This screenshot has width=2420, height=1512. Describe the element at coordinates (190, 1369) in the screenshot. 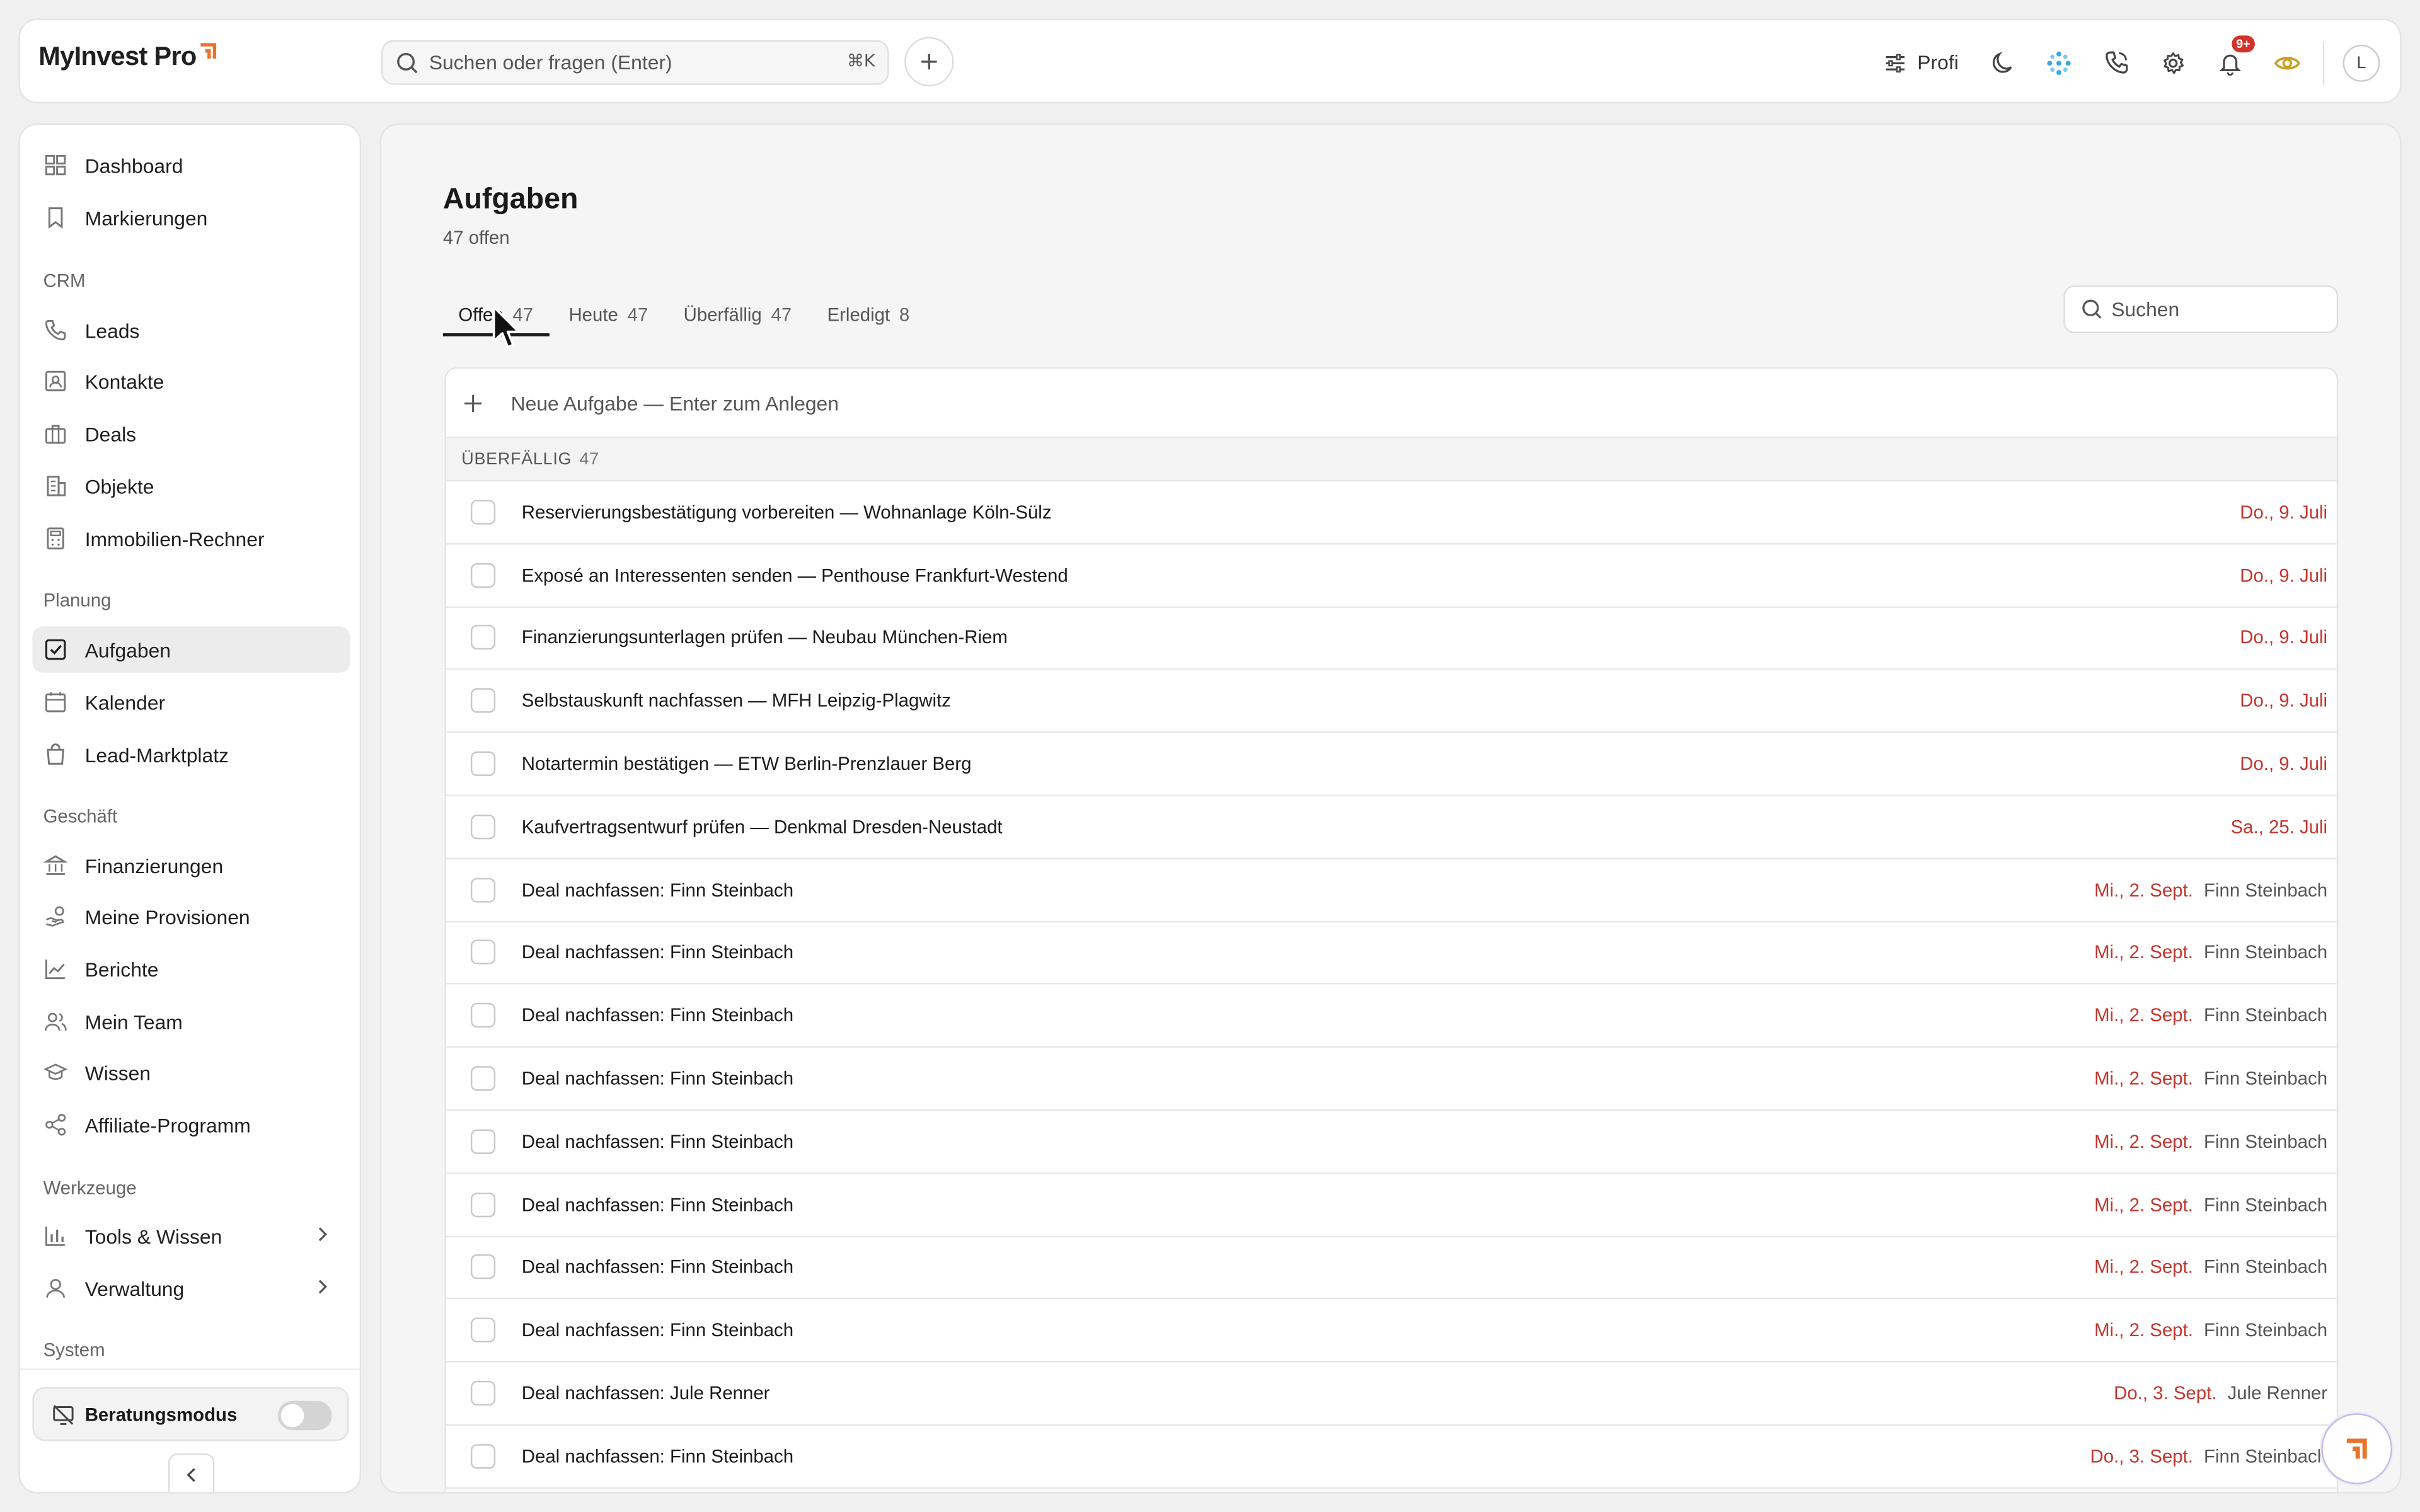

I see `sidebar-divider` at that location.